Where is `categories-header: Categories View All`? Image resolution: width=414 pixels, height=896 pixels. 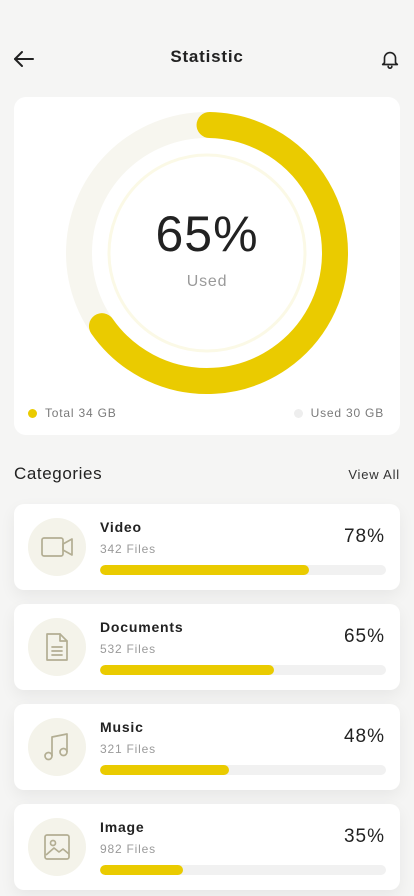
categories-header: Categories View All is located at coordinates (207, 475).